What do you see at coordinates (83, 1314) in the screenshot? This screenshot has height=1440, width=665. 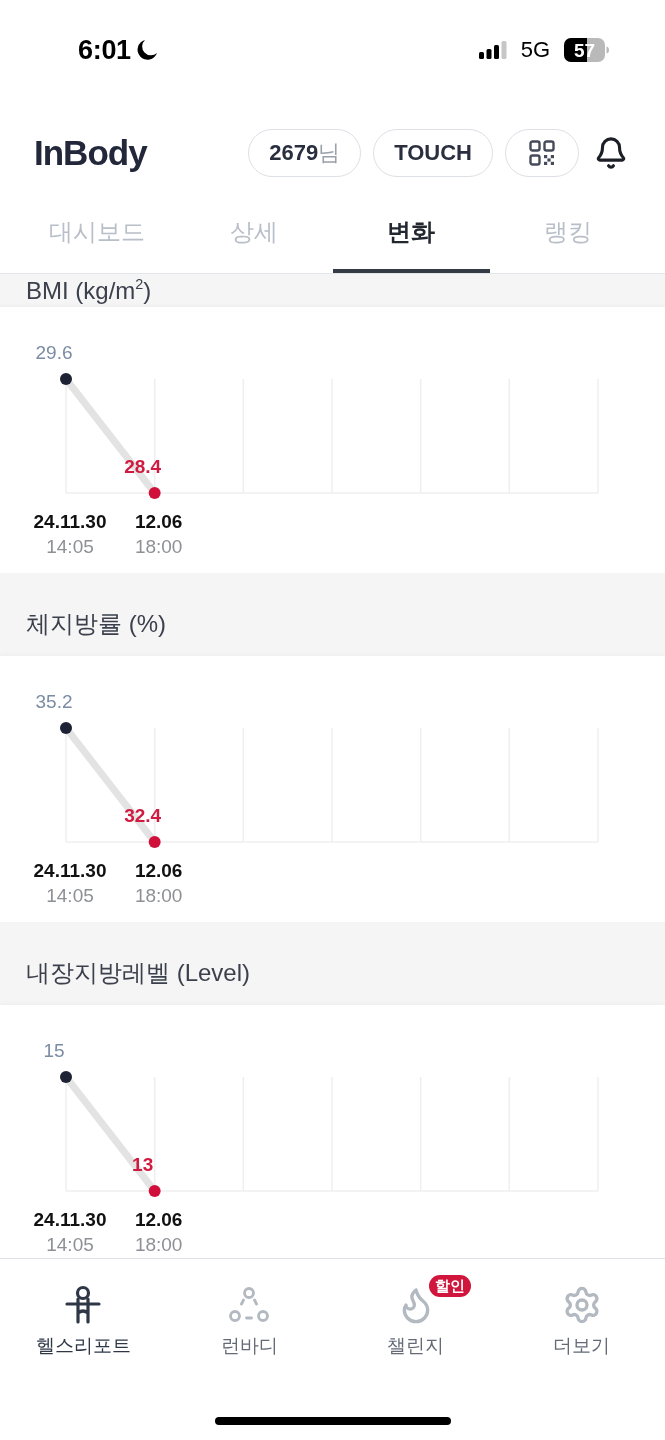 I see `nav-item: 헬스리포트` at bounding box center [83, 1314].